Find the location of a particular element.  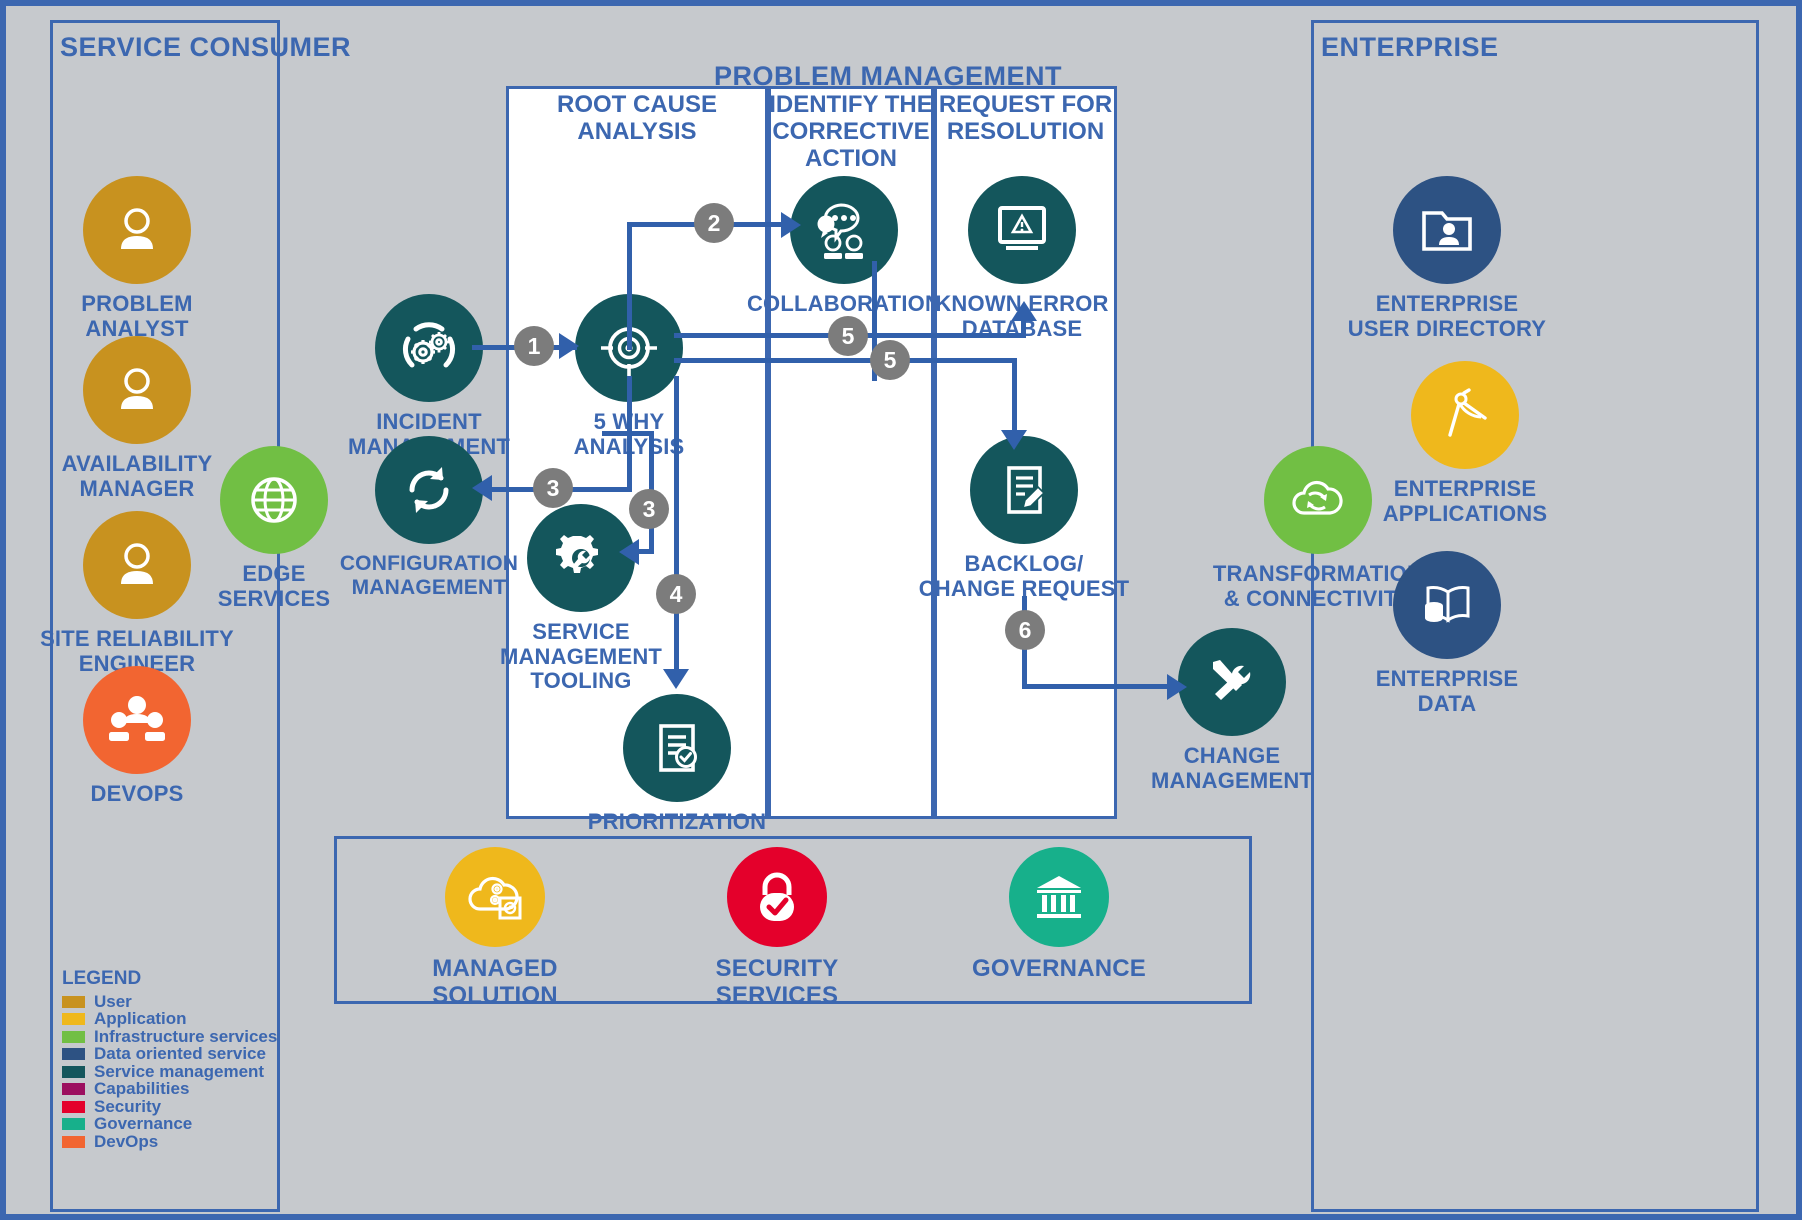

incident-management-circle is located at coordinates (429, 348).